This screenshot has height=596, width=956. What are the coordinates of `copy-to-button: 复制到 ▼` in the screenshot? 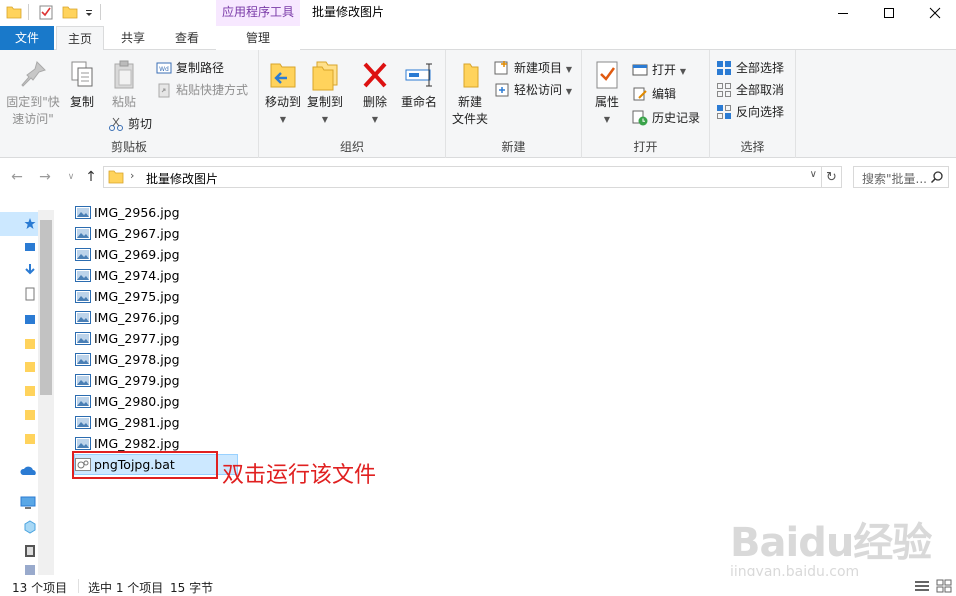 It's located at (325, 93).